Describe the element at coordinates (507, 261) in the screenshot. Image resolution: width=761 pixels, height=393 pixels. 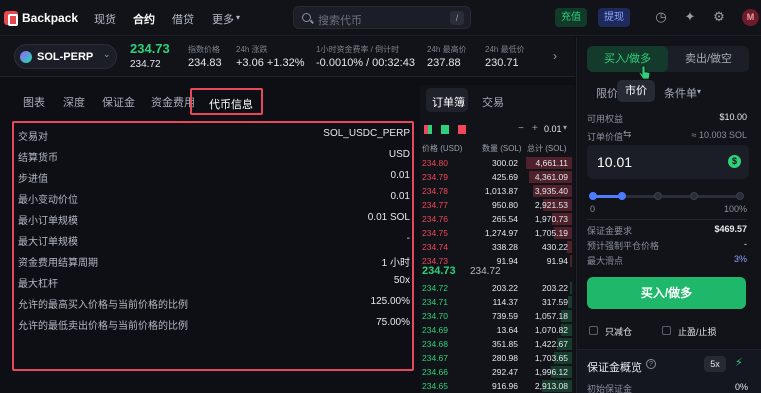
I see `ob-size: 91.94` at that location.